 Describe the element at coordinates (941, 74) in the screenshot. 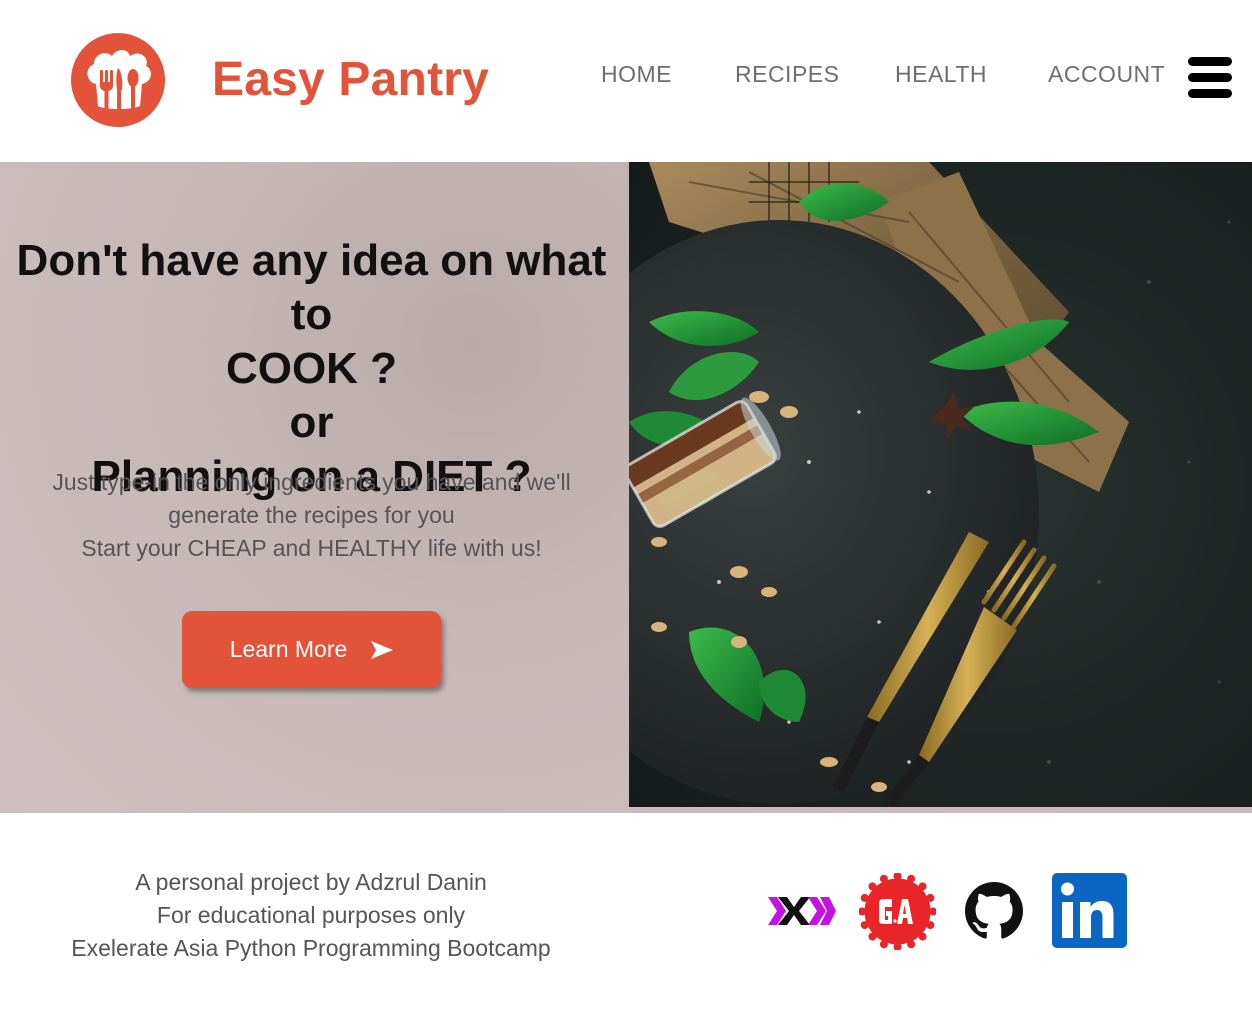

I see `nav-health: HEALTH` at that location.